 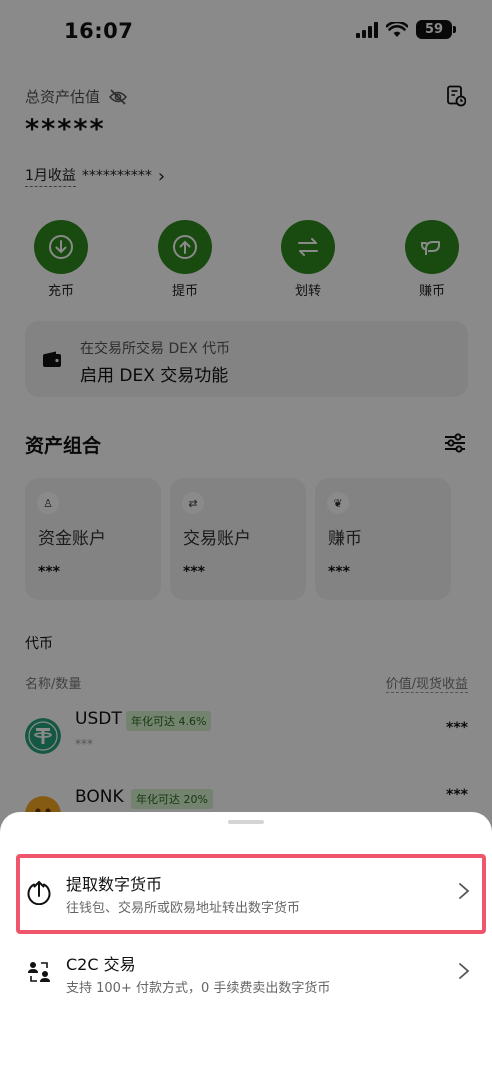 I want to click on c2c-trade-option: C2C 交易 支持 100+ 付款方式，0 手续费卖出数字货币, so click(x=246, y=974).